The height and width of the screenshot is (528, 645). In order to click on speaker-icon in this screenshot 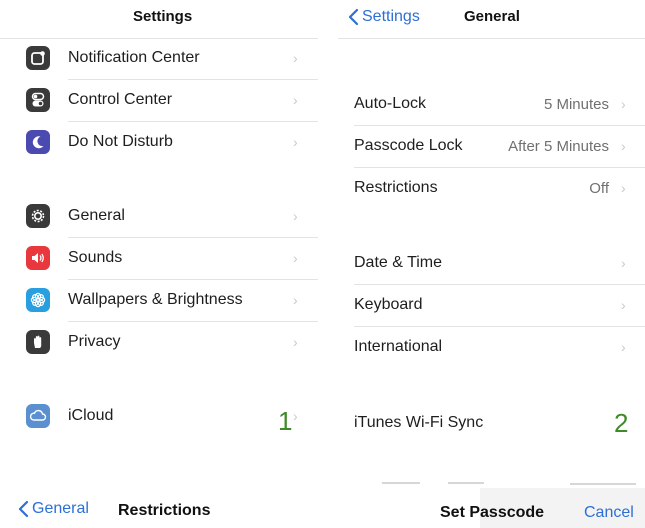, I will do `click(38, 258)`.